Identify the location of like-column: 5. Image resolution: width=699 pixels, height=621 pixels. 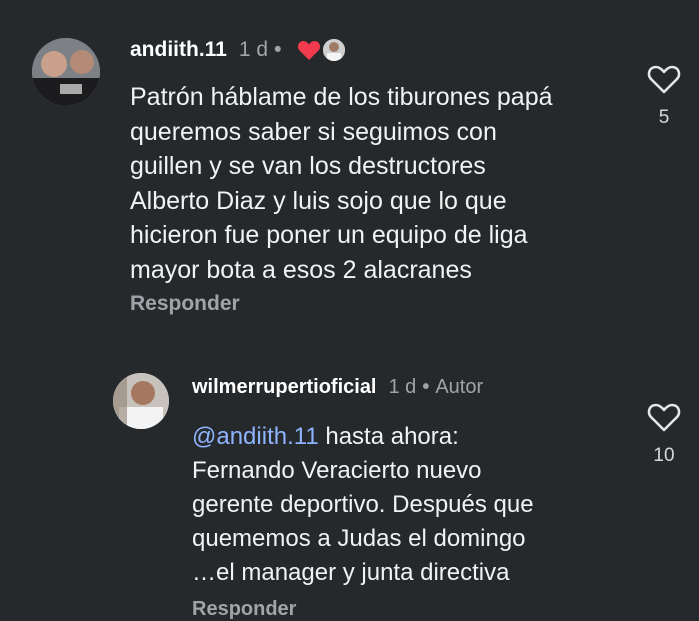
(664, 96).